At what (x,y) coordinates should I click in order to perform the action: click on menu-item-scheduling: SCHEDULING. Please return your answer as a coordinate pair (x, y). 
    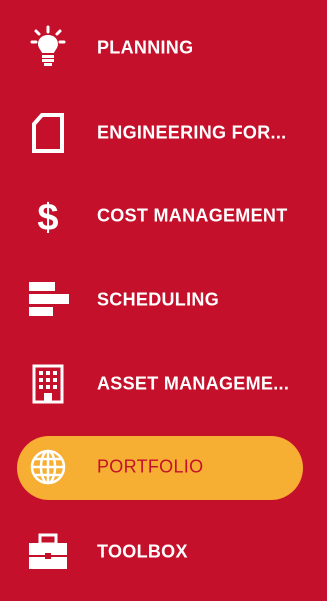
    Looking at the image, I should click on (163, 300).